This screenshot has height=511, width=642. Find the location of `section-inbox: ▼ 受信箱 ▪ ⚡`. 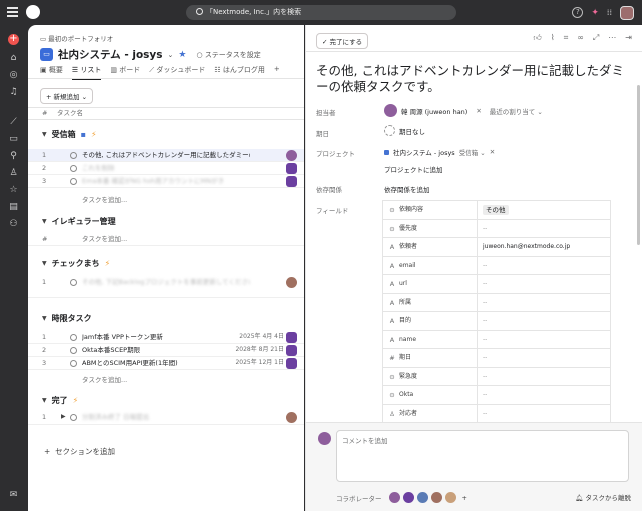

section-inbox: ▼ 受信箱 ▪ ⚡ is located at coordinates (69, 134).